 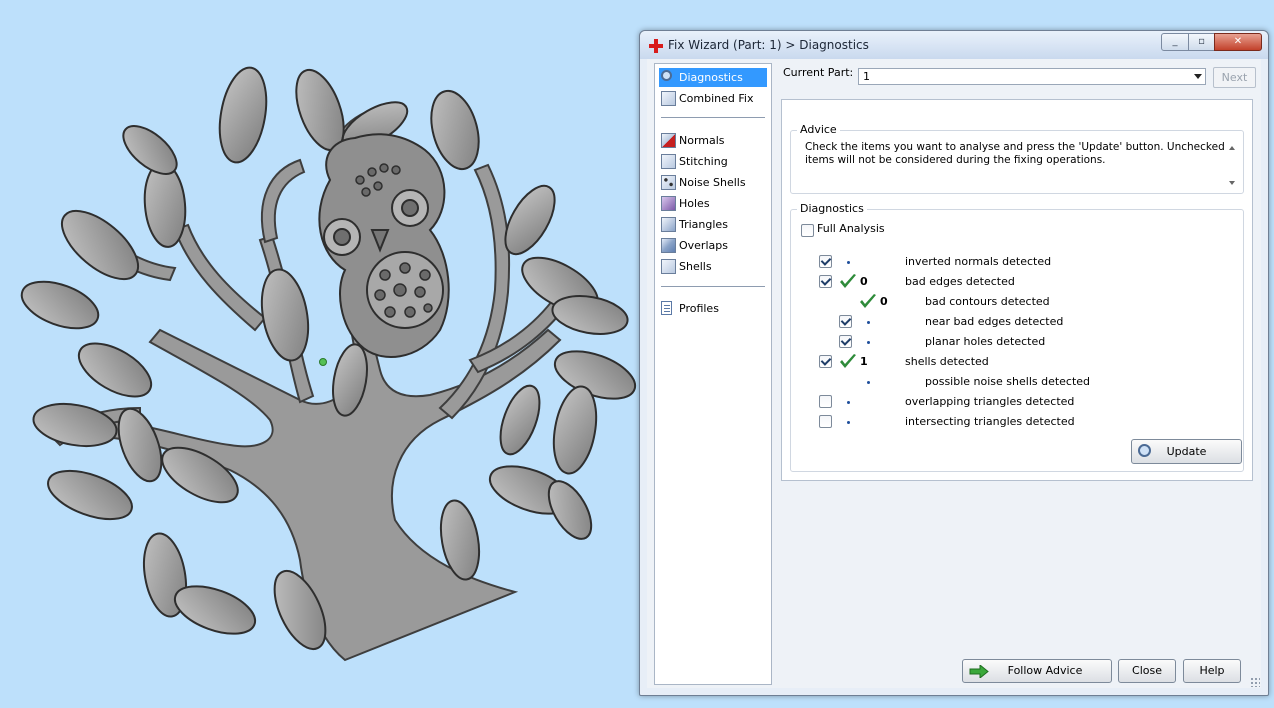 I want to click on maximize-button: ▫, so click(x=1201, y=42).